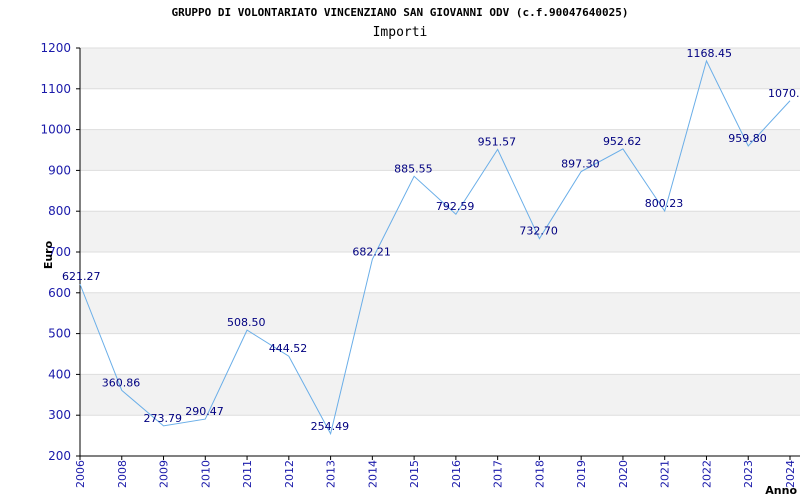 The height and width of the screenshot is (500, 800). What do you see at coordinates (413, 168) in the screenshot?
I see `data-label: 885.55` at bounding box center [413, 168].